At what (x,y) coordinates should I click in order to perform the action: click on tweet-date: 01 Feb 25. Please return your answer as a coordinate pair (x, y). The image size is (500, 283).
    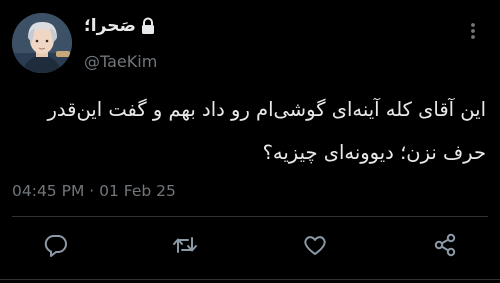
    Looking at the image, I should click on (137, 191).